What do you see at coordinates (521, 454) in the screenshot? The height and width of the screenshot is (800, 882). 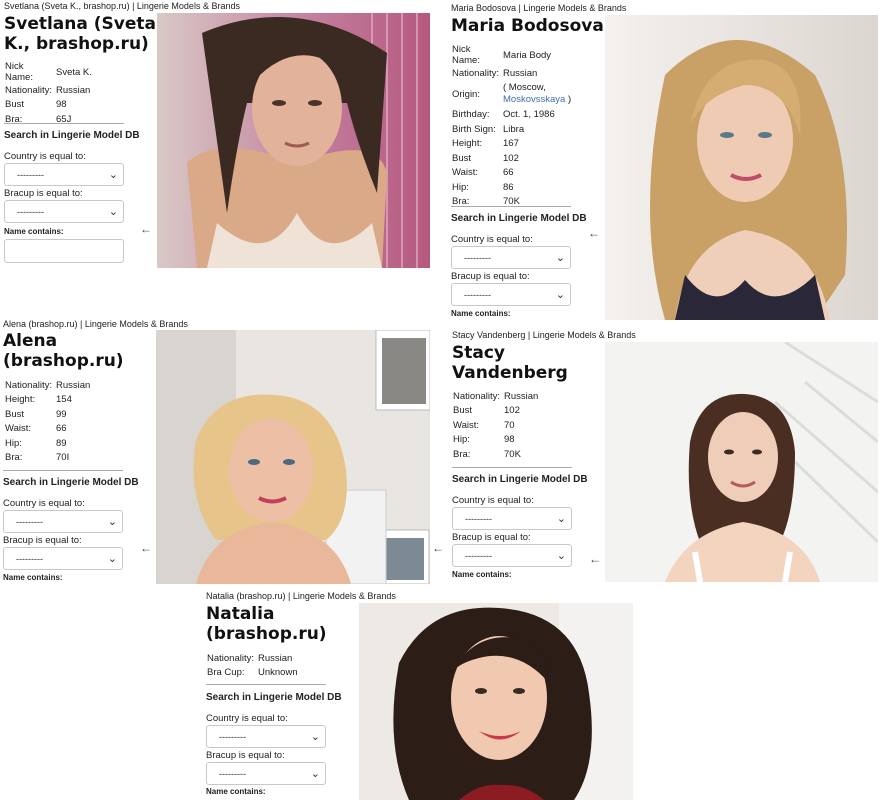 I see `bra-size-link: 70K` at bounding box center [521, 454].